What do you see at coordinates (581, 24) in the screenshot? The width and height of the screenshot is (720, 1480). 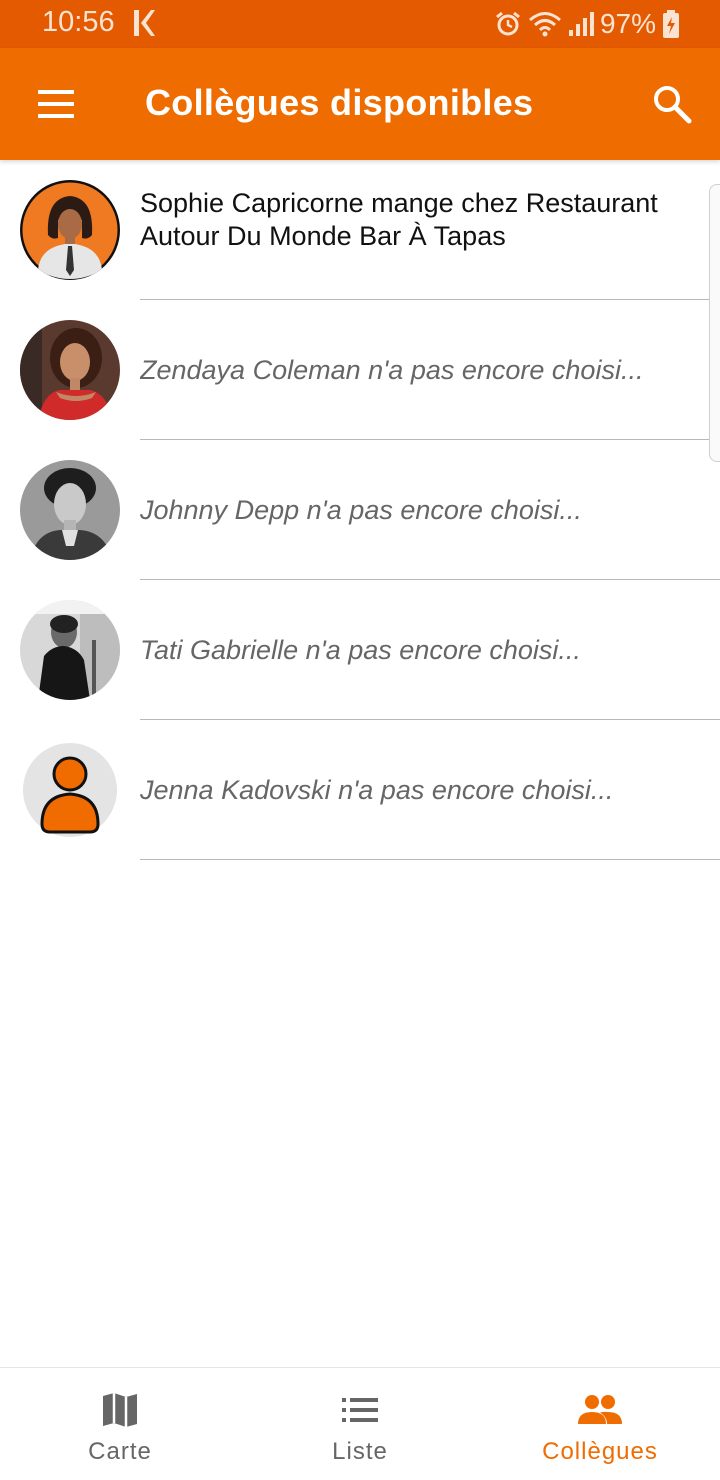 I see `signal-icon` at bounding box center [581, 24].